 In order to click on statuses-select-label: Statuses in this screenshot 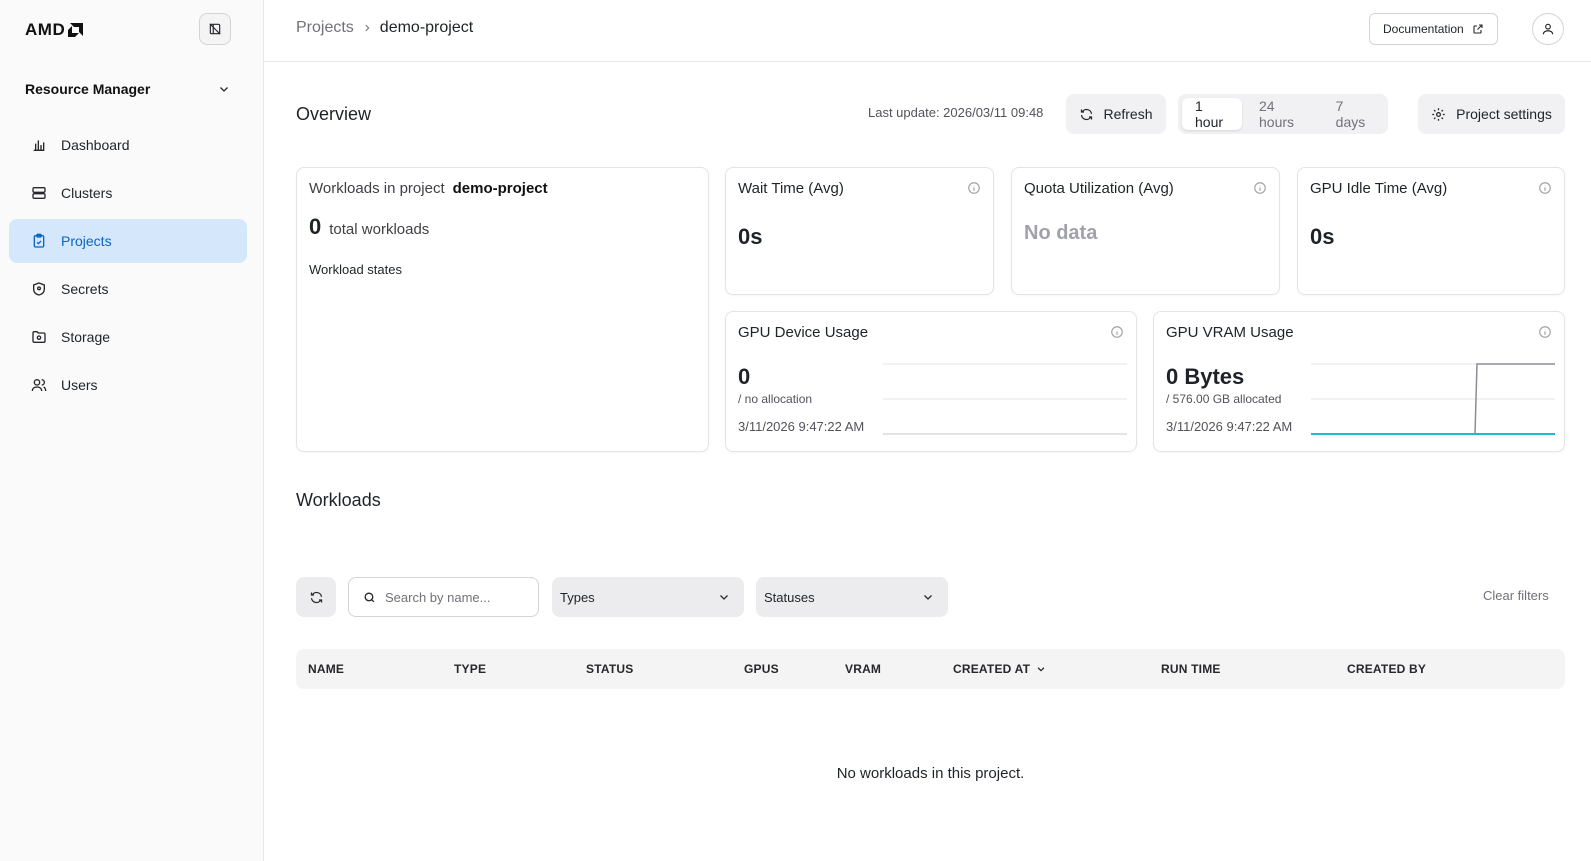, I will do `click(789, 597)`.